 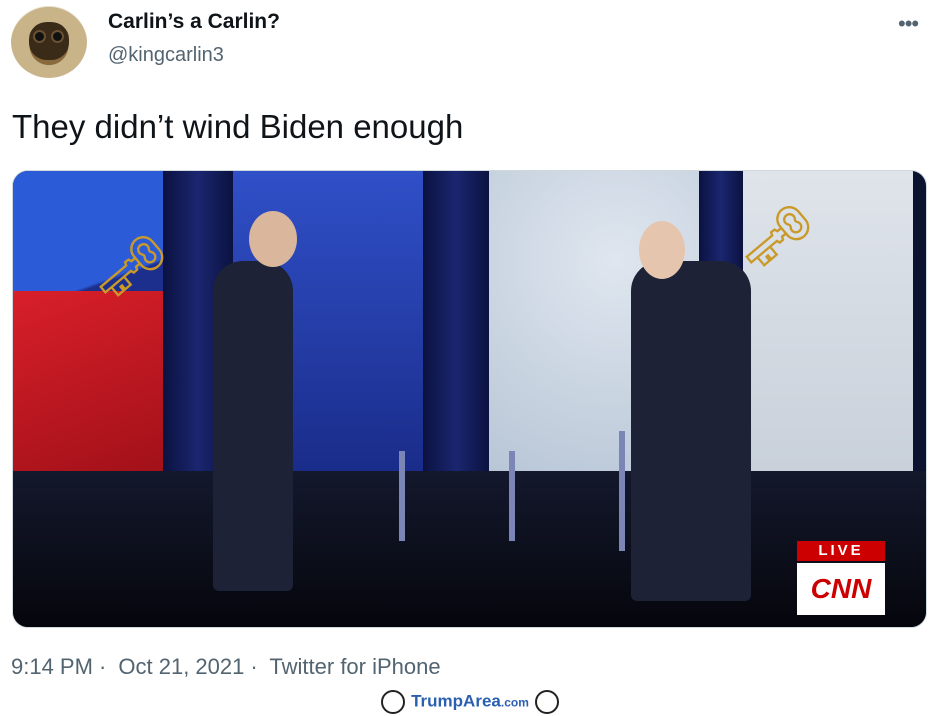 What do you see at coordinates (622, 491) in the screenshot?
I see `stool` at bounding box center [622, 491].